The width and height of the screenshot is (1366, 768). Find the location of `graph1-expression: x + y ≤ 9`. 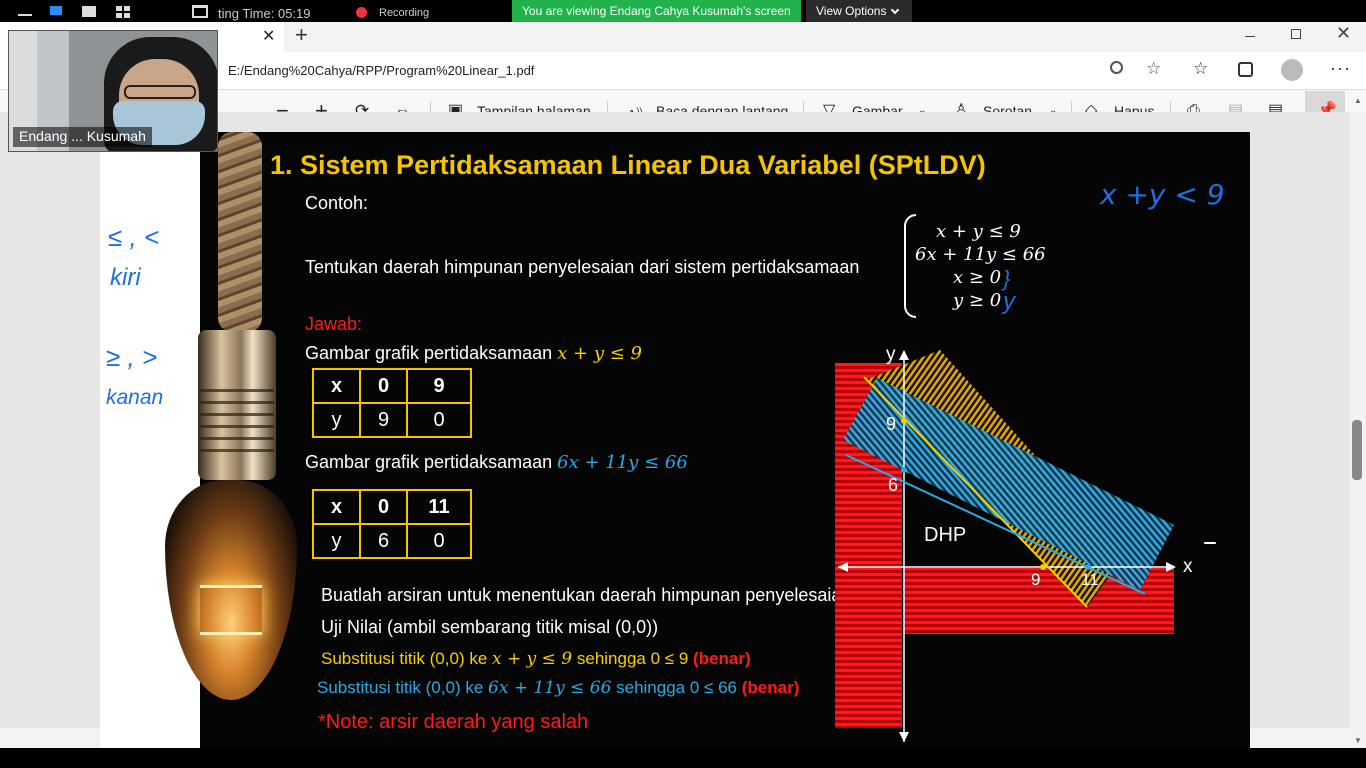

graph1-expression: x + y ≤ 9 is located at coordinates (599, 353).